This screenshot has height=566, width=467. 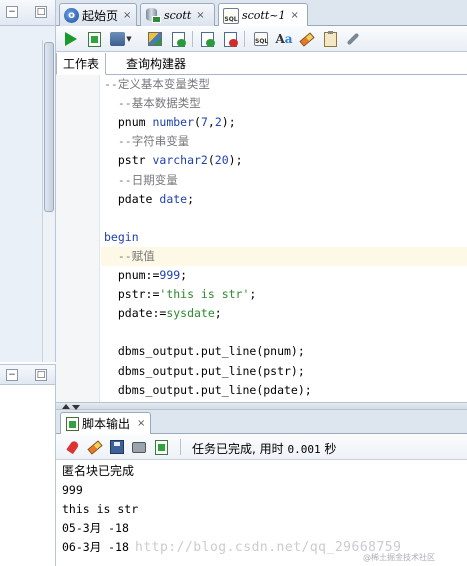 I want to click on code-token: --日期变量, so click(x=141, y=179).